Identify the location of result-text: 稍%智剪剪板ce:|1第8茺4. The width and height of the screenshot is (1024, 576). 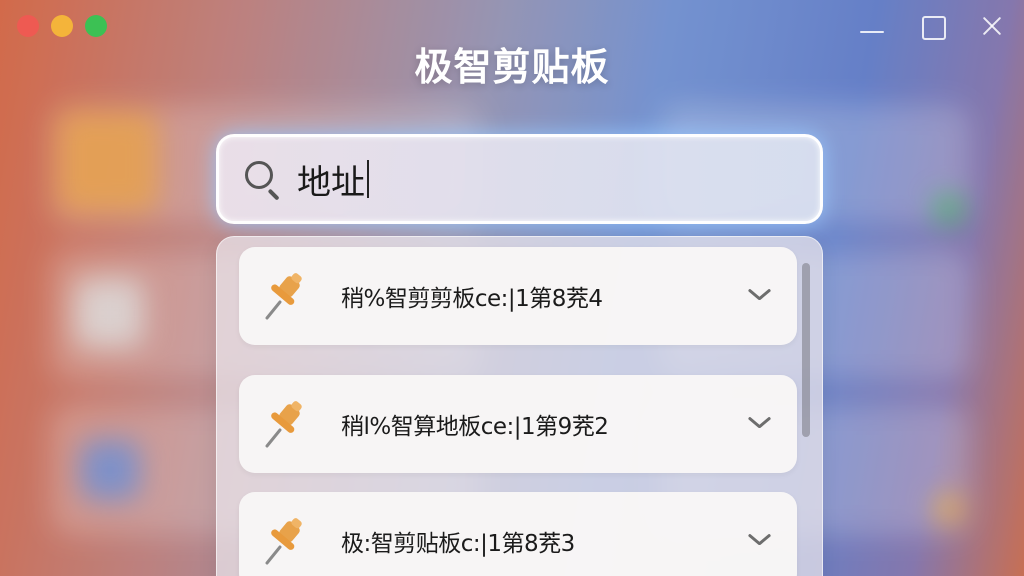
(472, 299).